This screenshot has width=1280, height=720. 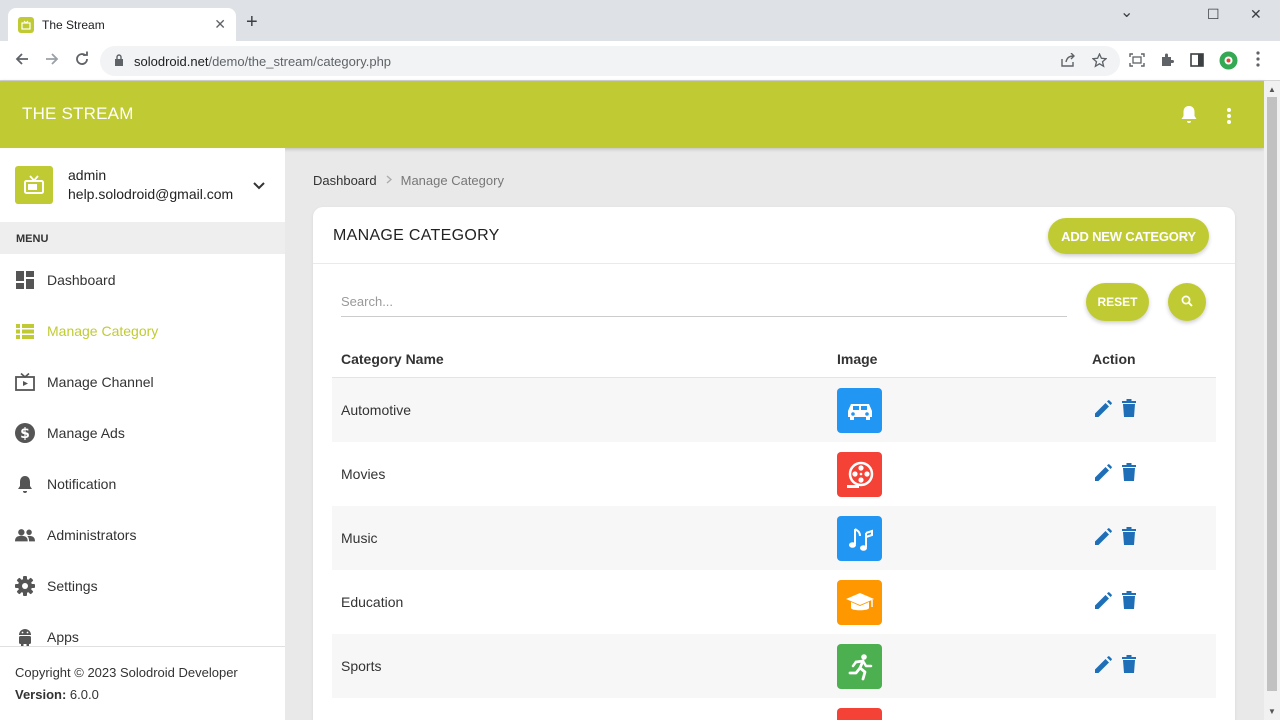 I want to click on film-reel-icon, so click(x=859, y=474).